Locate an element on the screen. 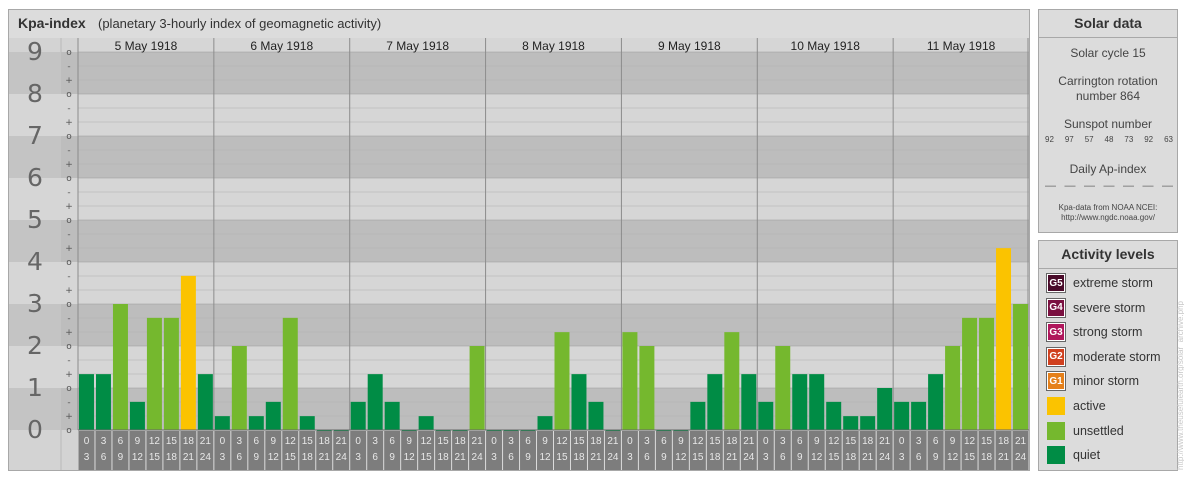  activity-level-swatch is located at coordinates (1056, 430).